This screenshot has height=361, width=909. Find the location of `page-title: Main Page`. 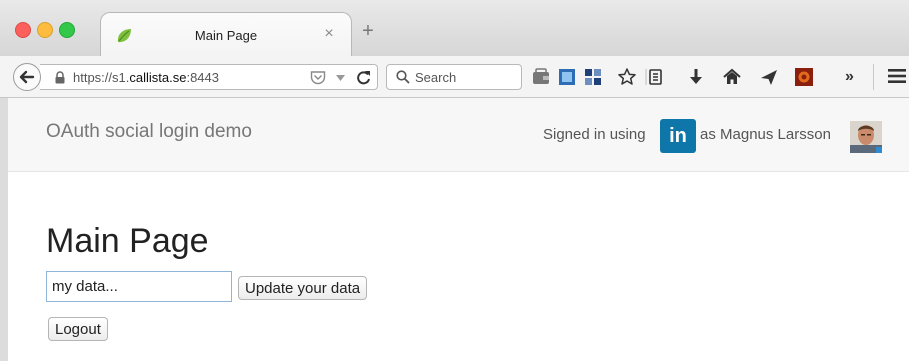

page-title: Main Page is located at coordinates (127, 241).